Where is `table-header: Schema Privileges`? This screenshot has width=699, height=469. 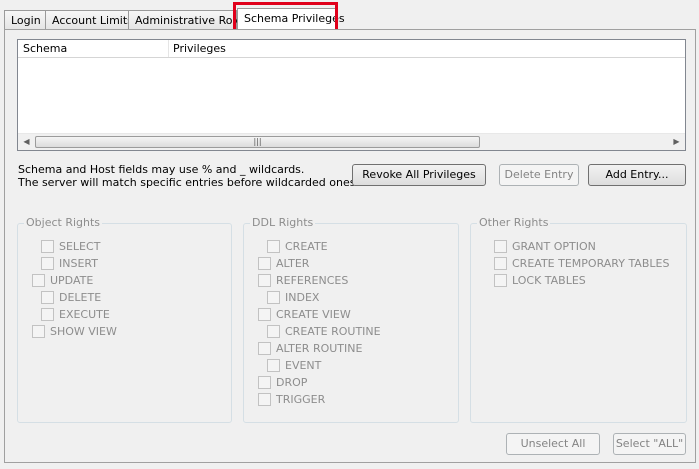 table-header: Schema Privileges is located at coordinates (351, 49).